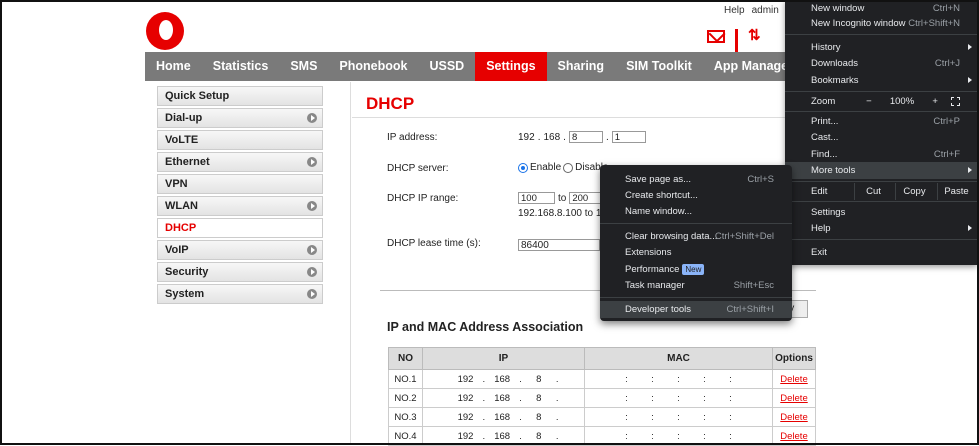 The image size is (979, 446). I want to click on content-divider, so click(350, 263).